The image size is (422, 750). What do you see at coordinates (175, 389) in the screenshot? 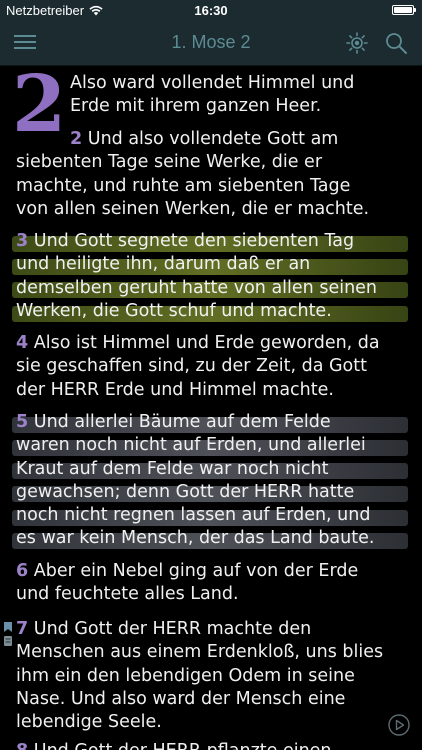
I see `verse-line: der HERR Erde und Himmel machte.` at bounding box center [175, 389].